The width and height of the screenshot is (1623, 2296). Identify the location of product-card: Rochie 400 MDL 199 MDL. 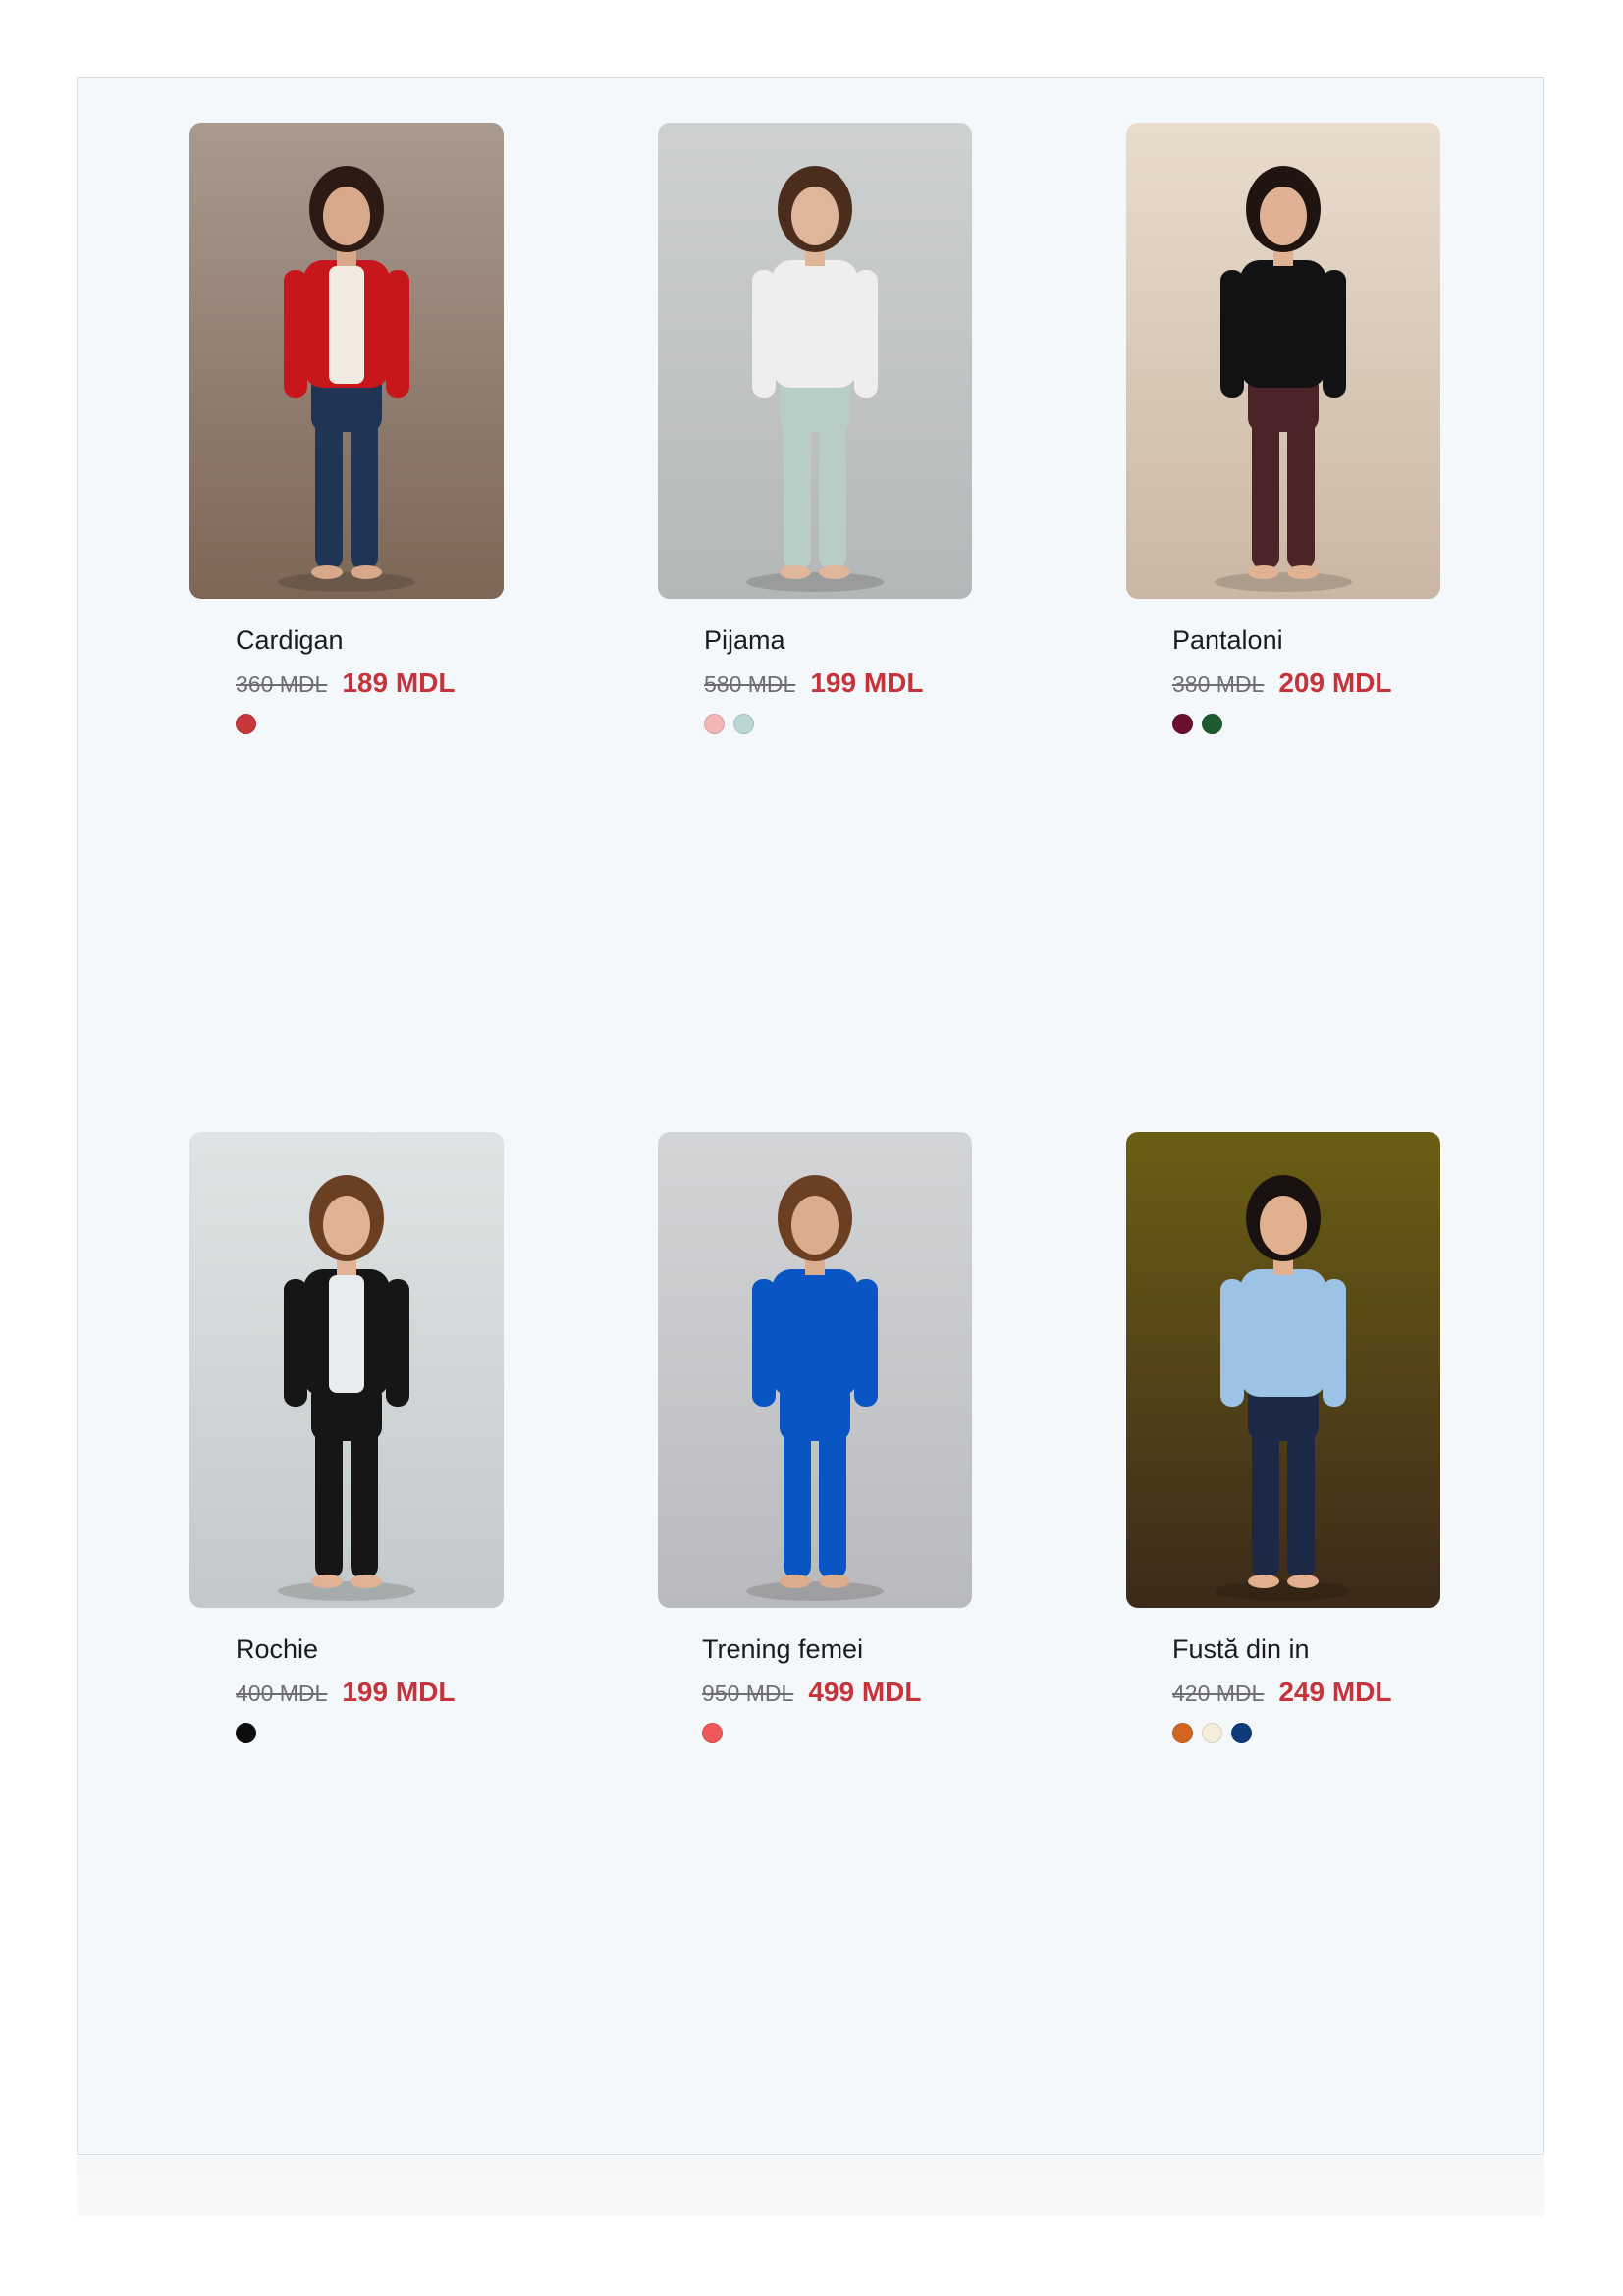
(346, 1437).